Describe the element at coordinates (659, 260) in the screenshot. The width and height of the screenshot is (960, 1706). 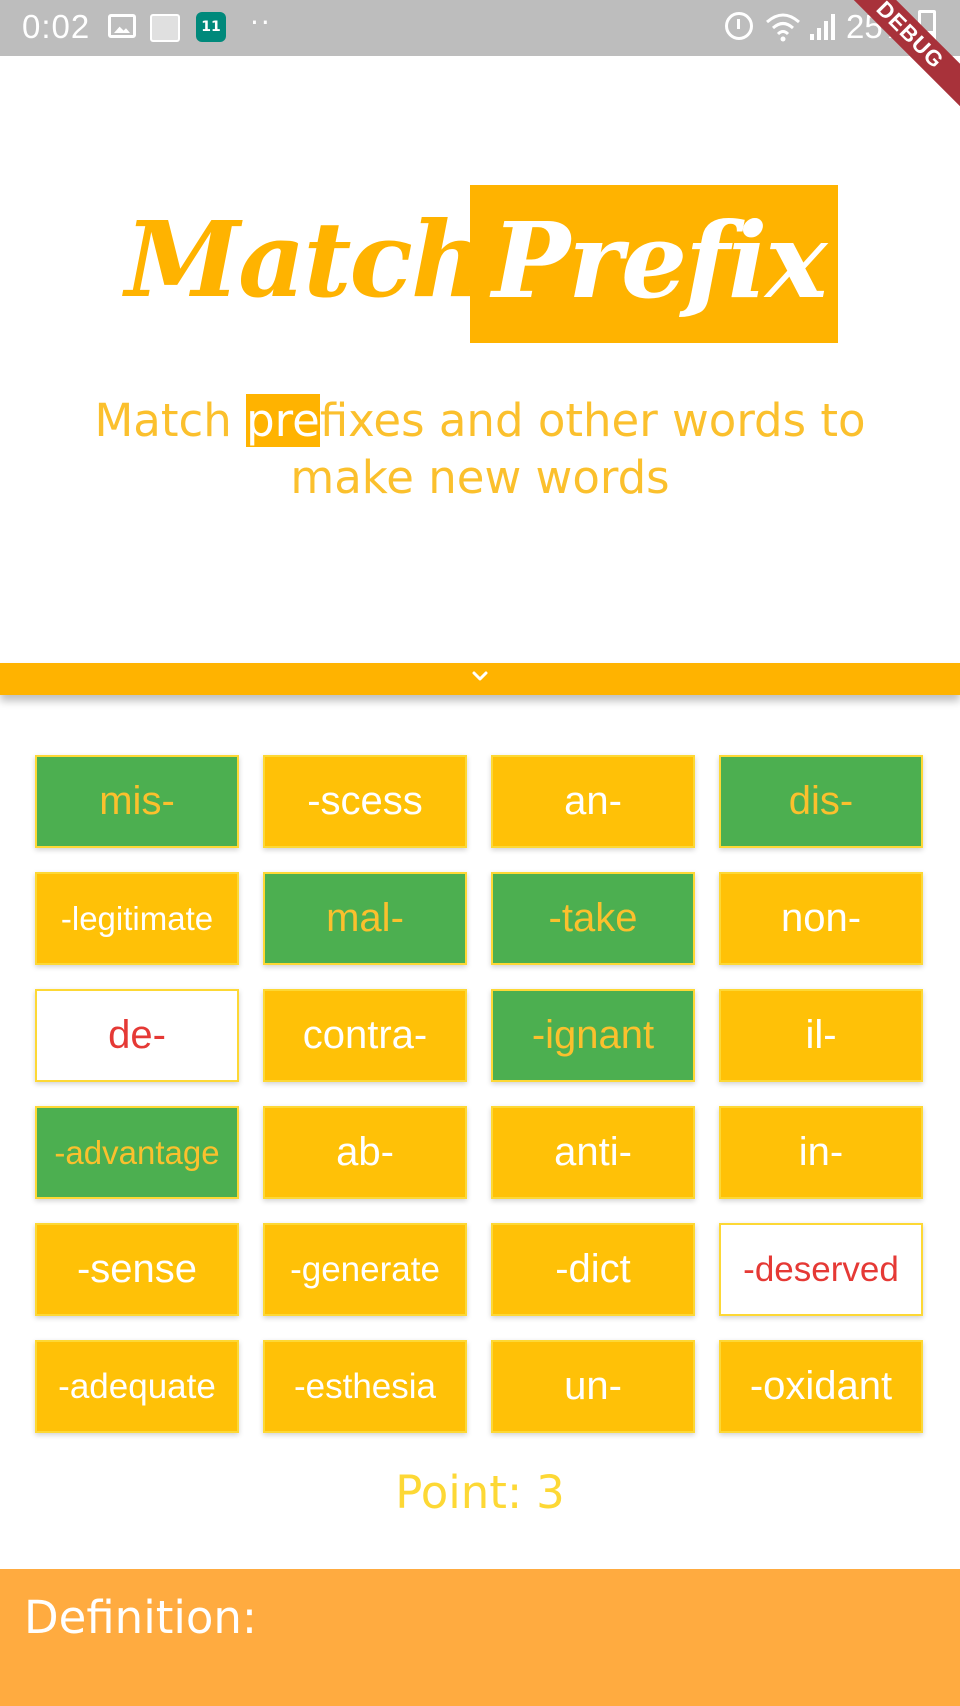
I see `logo-word-prefix: Prefix` at that location.